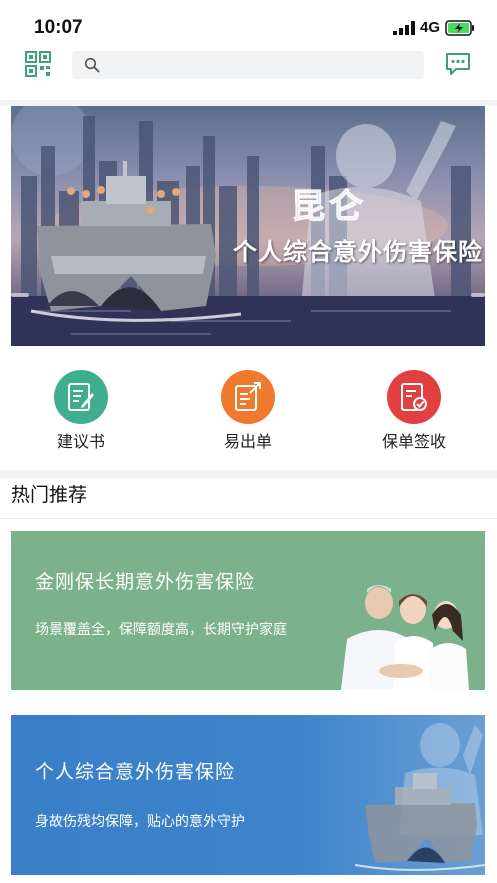 The height and width of the screenshot is (883, 497). What do you see at coordinates (81, 397) in the screenshot?
I see `proposal-icon` at bounding box center [81, 397].